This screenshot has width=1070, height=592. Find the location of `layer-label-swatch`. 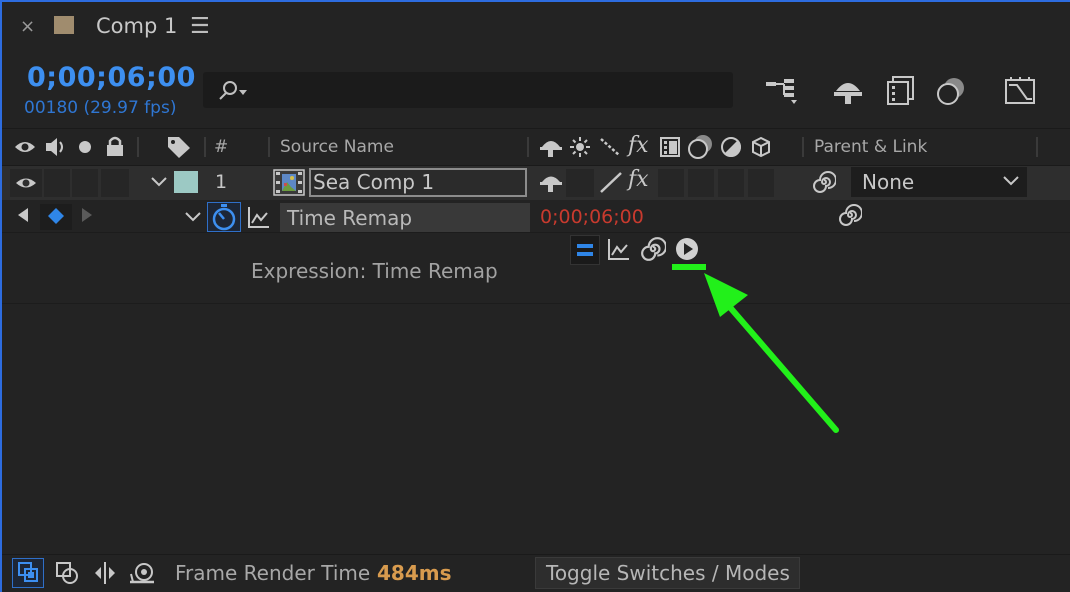

layer-label-swatch is located at coordinates (186, 182).